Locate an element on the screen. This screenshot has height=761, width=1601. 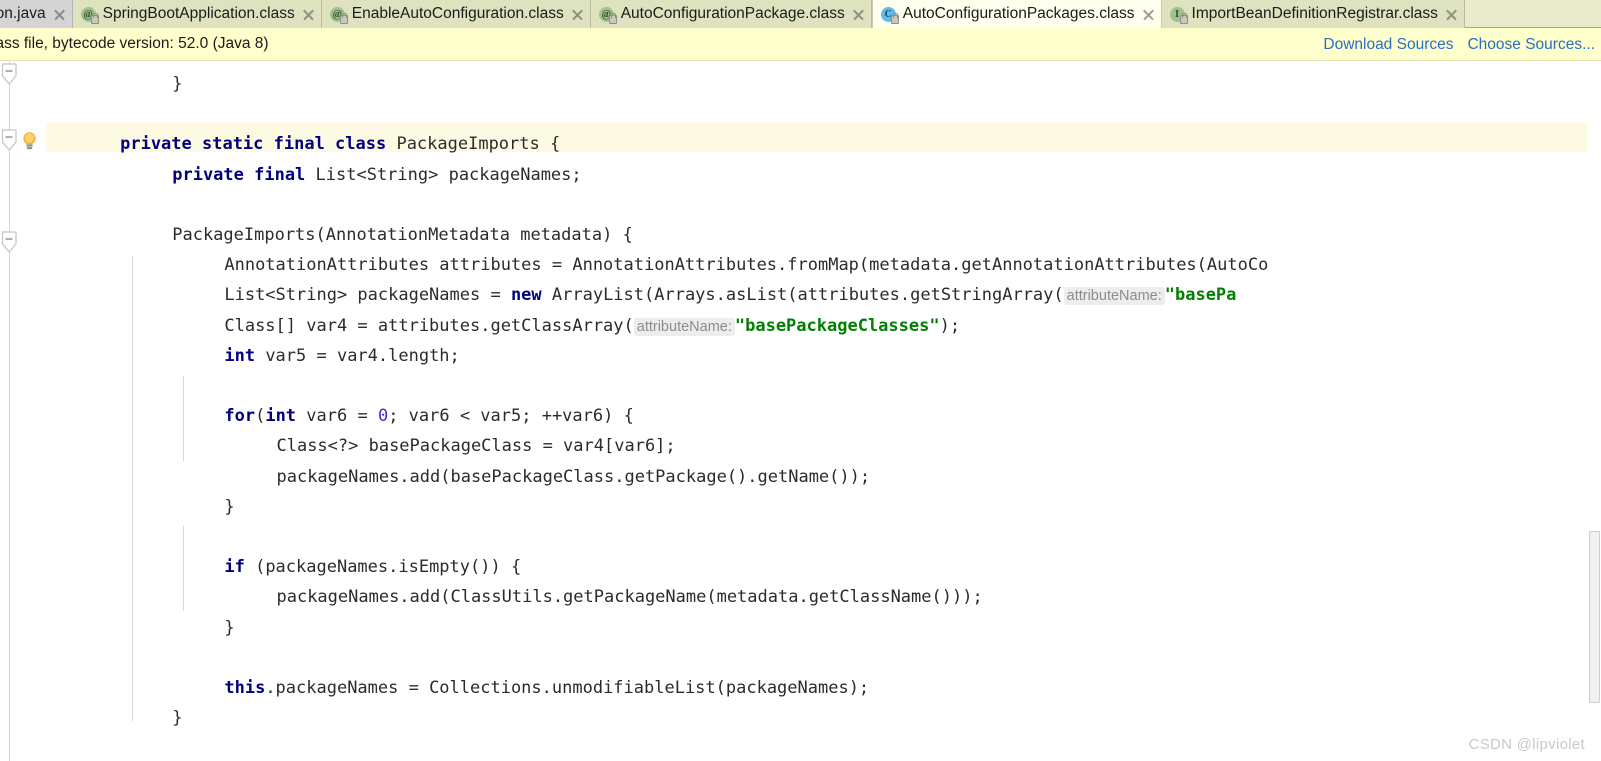
code-token: (packageNames.isEmpty()) { is located at coordinates (383, 567).